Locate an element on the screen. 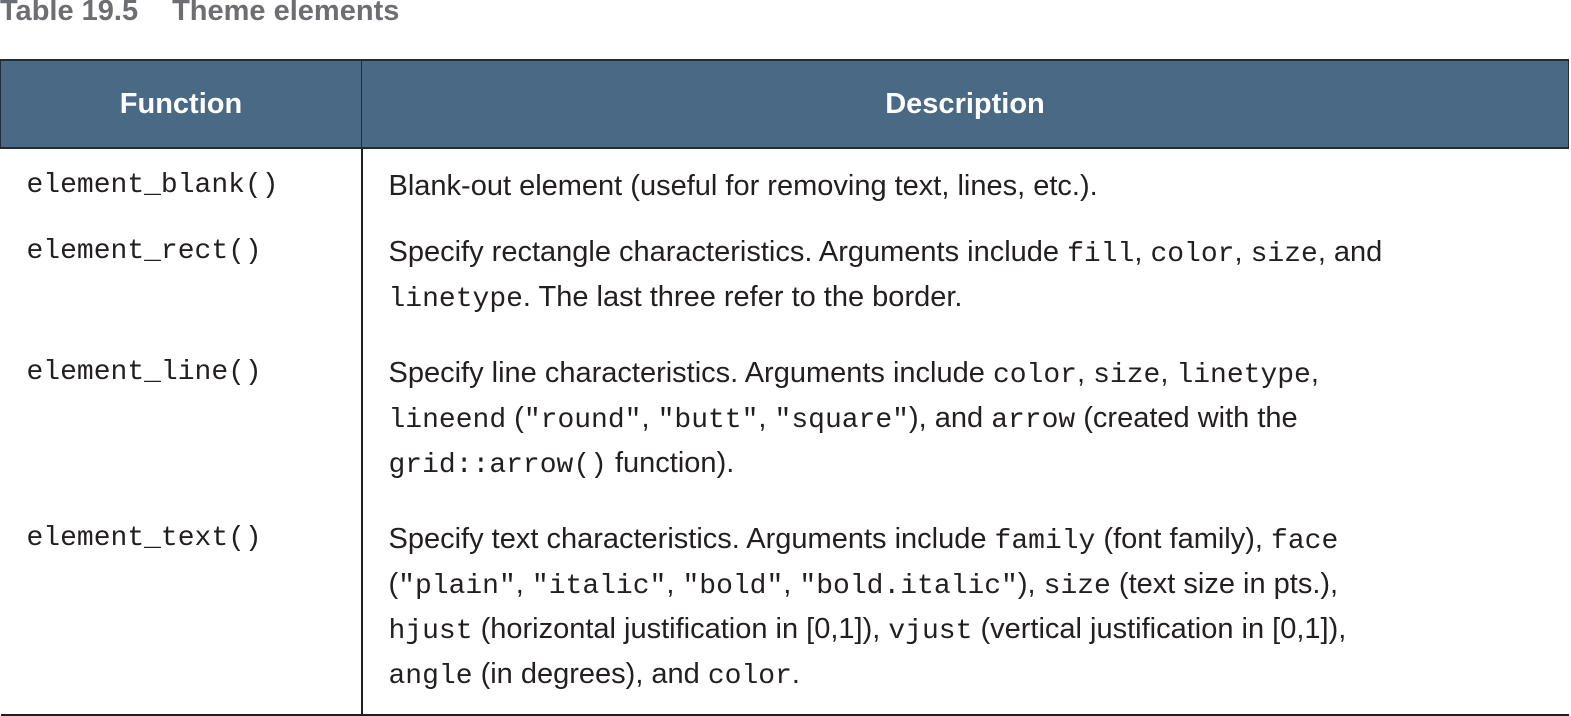  column-header-description: Description is located at coordinates (965, 104).